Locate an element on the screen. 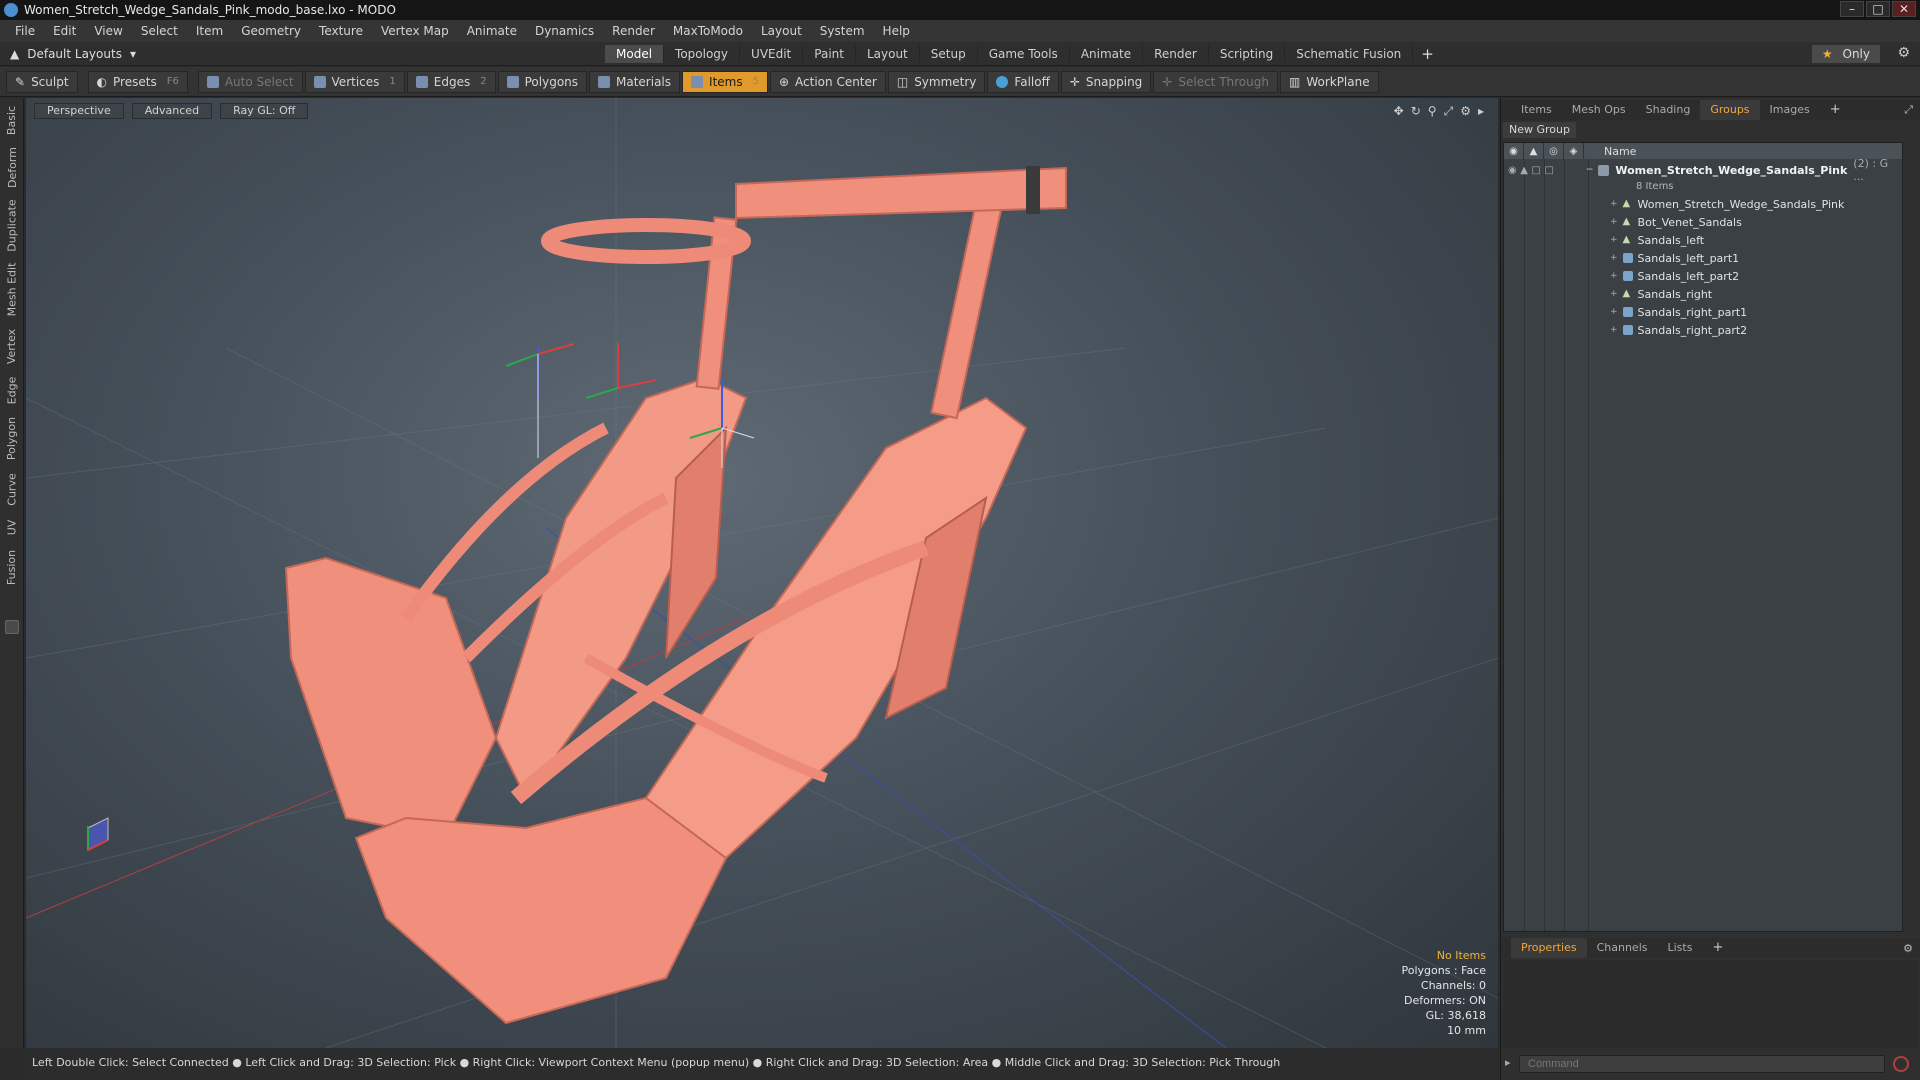 The height and width of the screenshot is (1080, 1920). tab-groups: Groups is located at coordinates (1730, 110).